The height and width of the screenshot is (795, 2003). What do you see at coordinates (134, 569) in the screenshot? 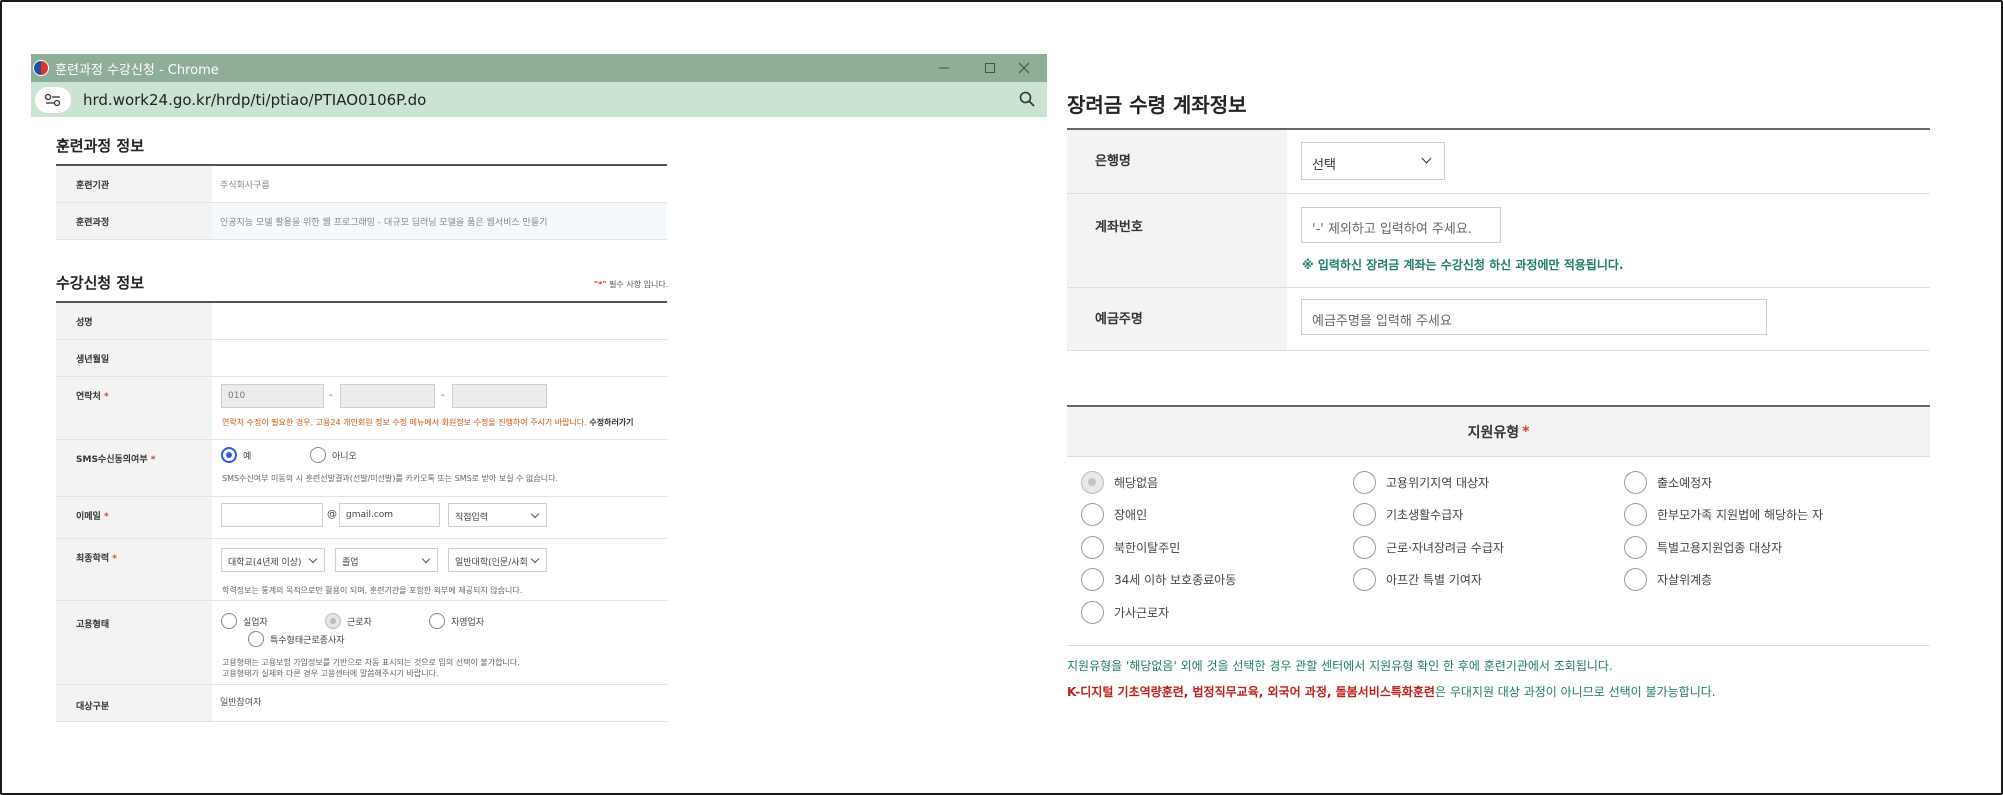
I see `education-label: 최종학력 *` at bounding box center [134, 569].